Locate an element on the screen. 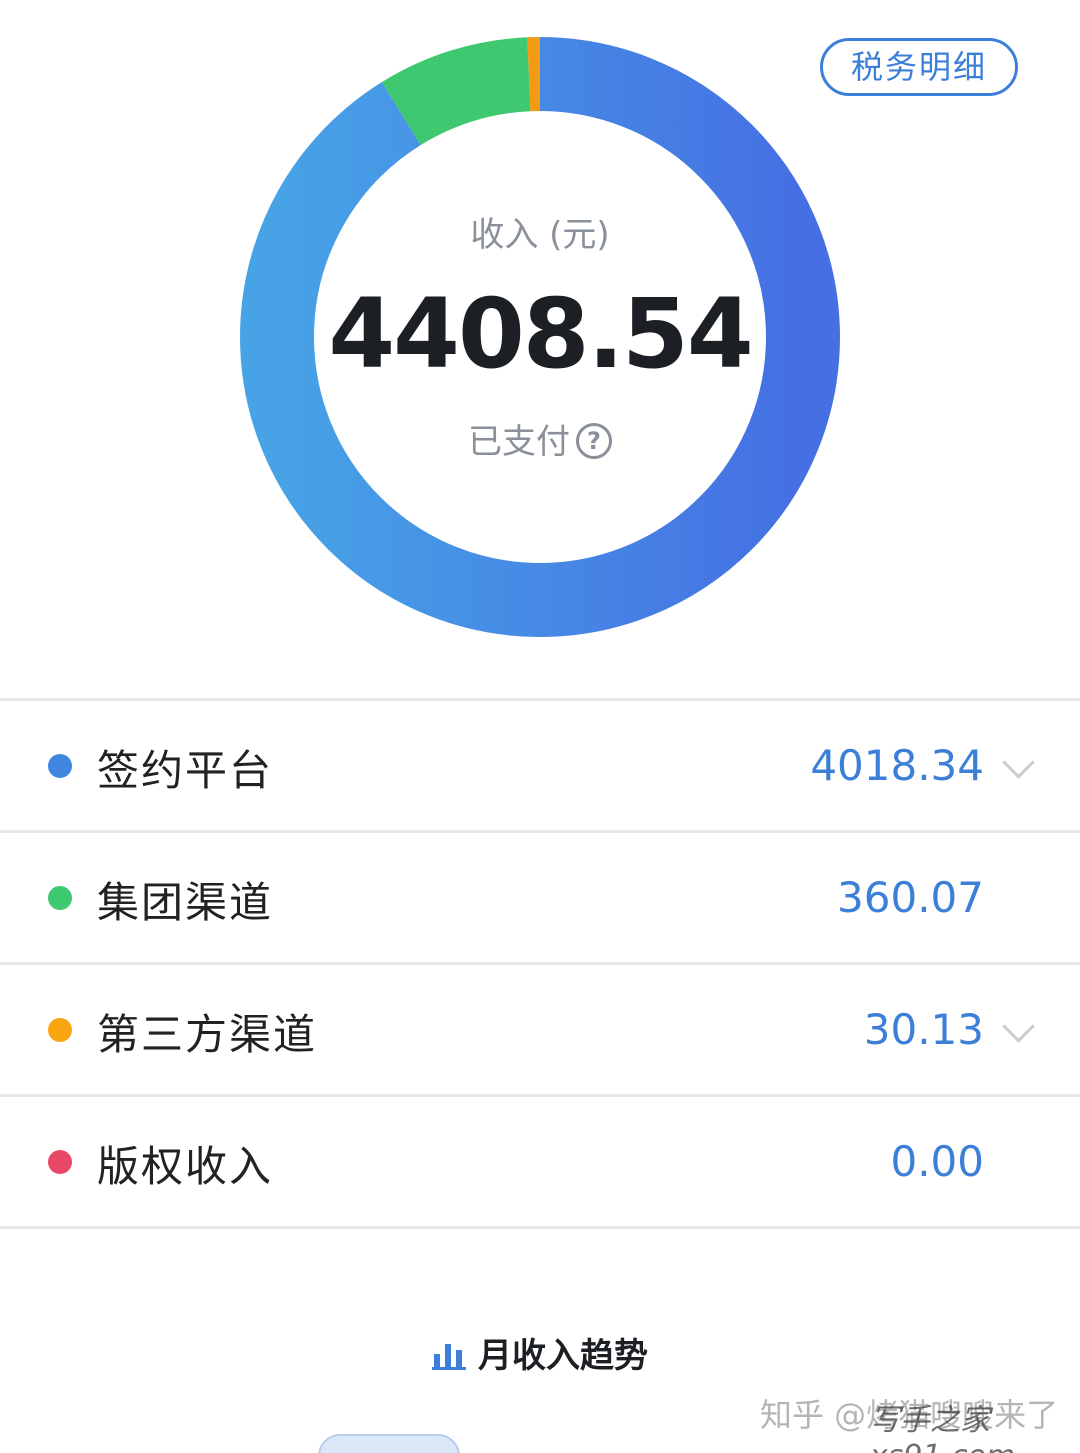 This screenshot has width=1080, height=1453. divider is located at coordinates (540, 1227).